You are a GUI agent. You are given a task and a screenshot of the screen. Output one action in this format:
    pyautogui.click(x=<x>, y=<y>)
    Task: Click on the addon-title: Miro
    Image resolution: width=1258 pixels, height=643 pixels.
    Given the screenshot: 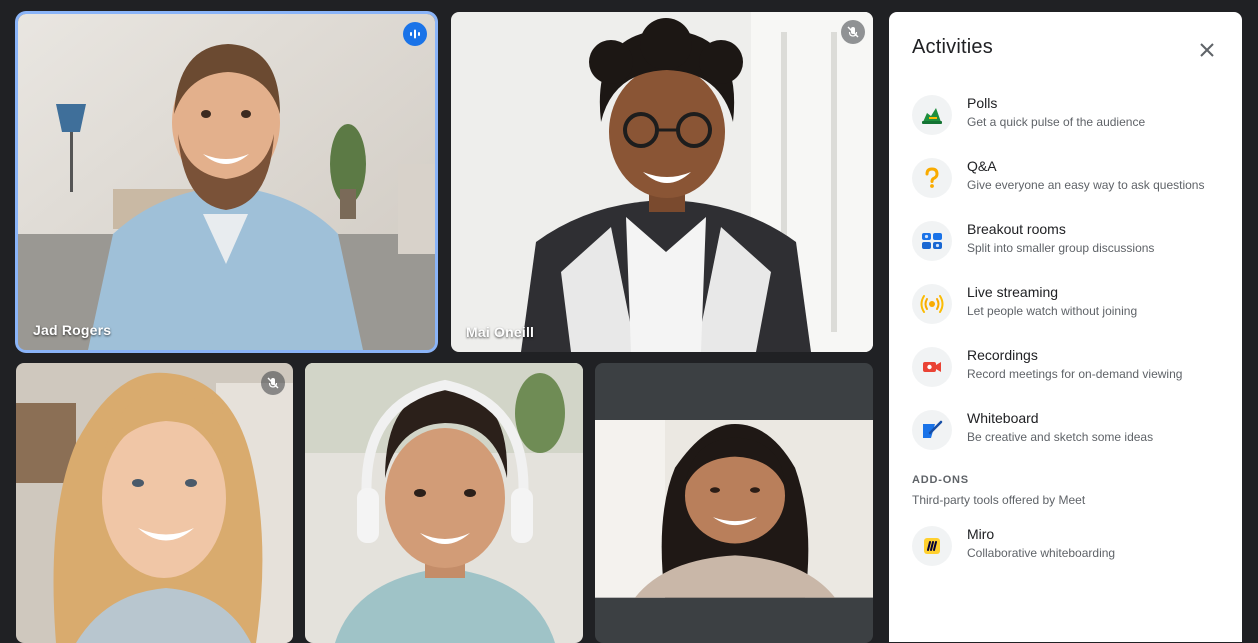 What is the action you would take?
    pyautogui.click(x=981, y=534)
    